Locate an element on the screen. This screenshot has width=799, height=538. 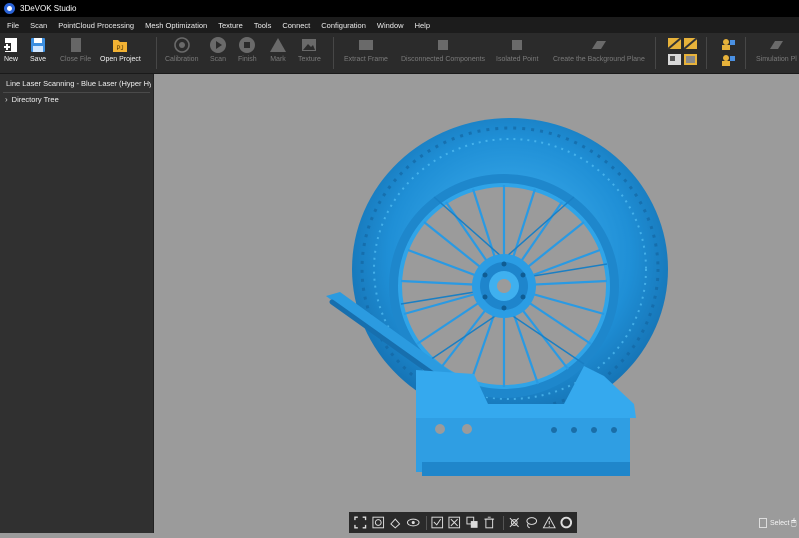
user-group is located at coordinates (728, 55).